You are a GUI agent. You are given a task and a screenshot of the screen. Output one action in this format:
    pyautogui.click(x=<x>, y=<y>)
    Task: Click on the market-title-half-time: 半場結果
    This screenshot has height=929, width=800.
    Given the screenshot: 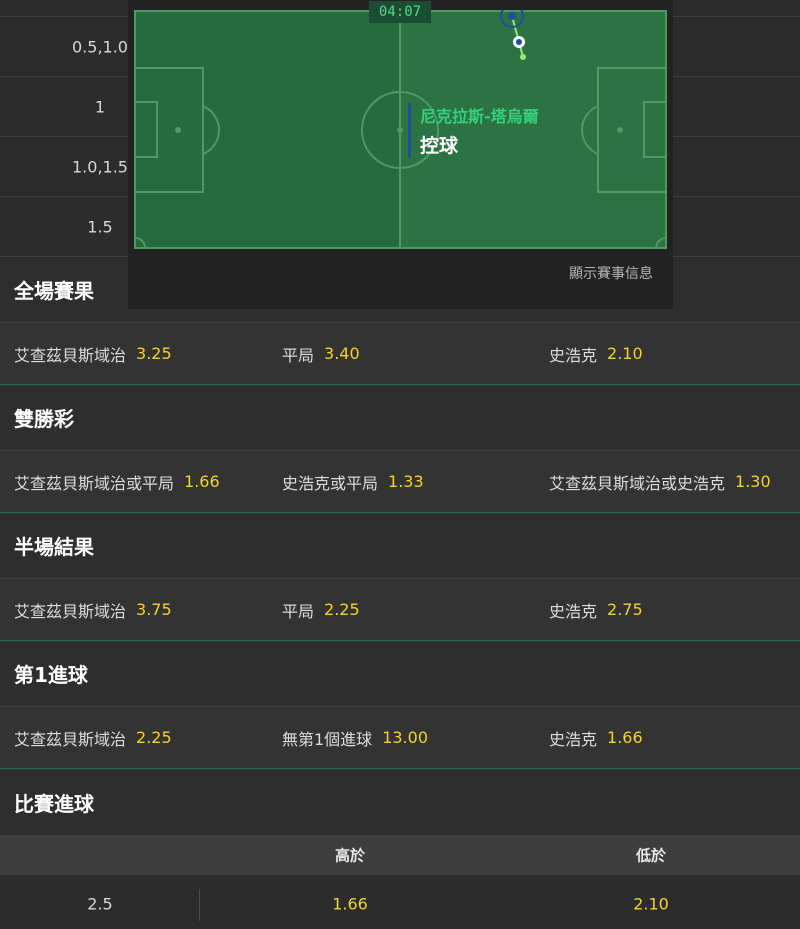 What is the action you would take?
    pyautogui.click(x=400, y=546)
    